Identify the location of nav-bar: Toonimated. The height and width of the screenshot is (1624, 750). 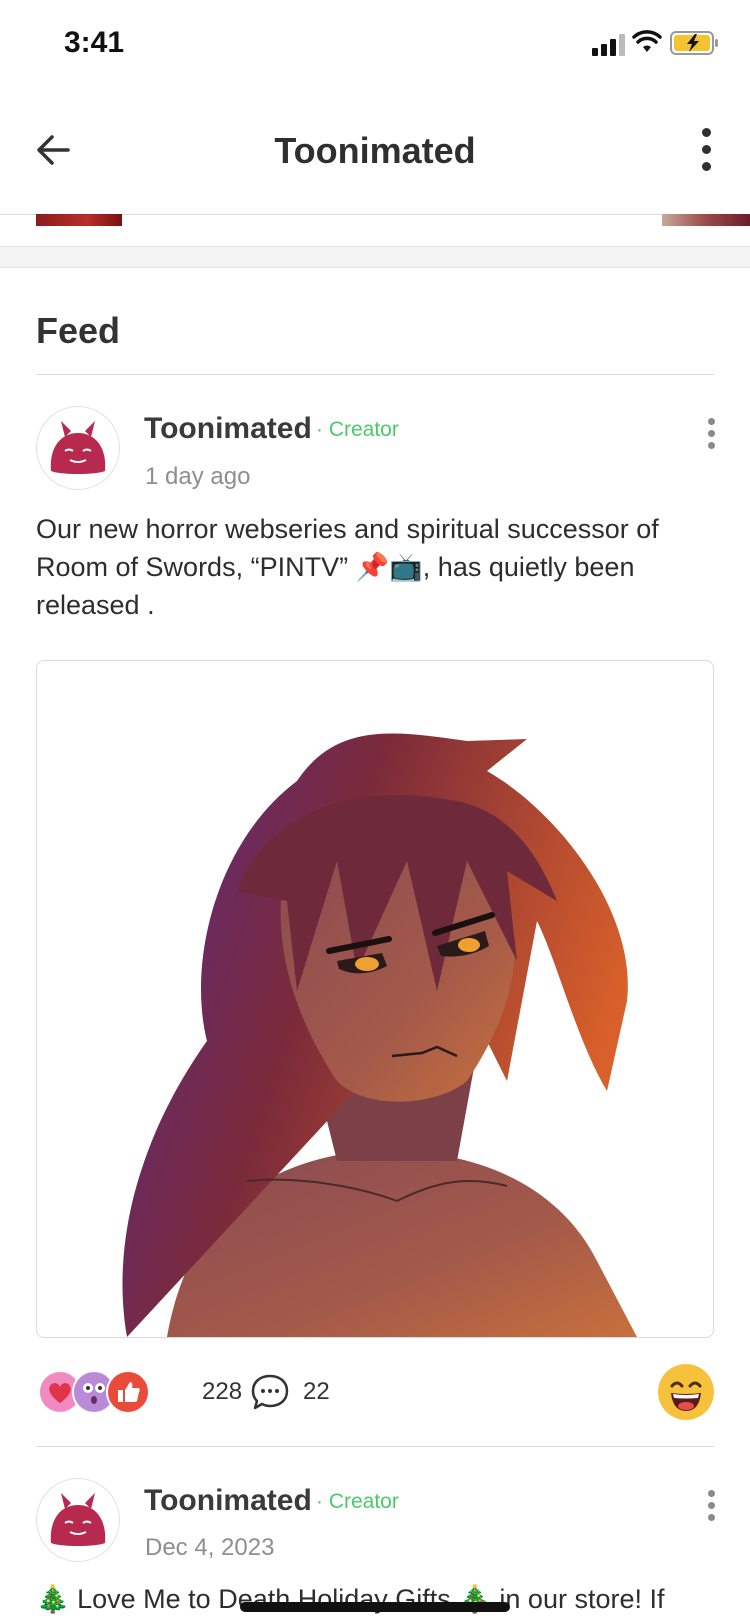
(375, 157).